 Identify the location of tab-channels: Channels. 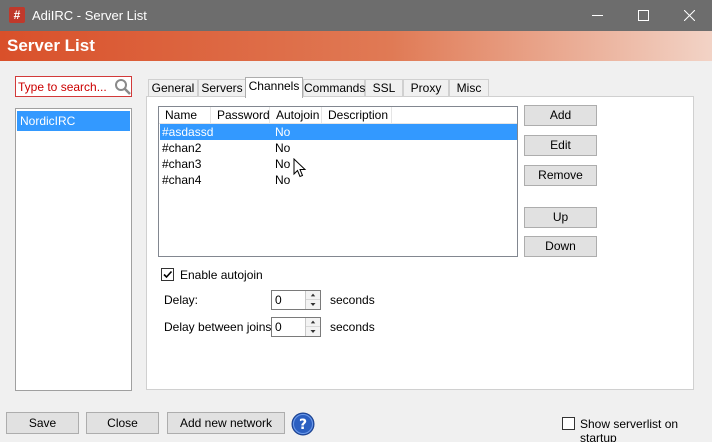
(274, 87).